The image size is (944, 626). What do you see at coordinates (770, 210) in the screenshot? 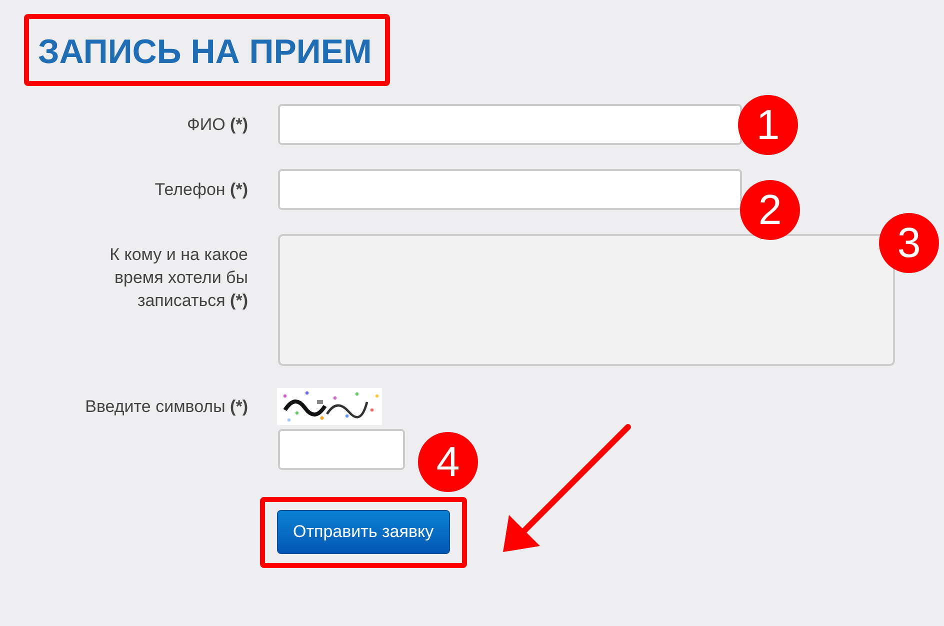
I see `step-number-badge: 2` at bounding box center [770, 210].